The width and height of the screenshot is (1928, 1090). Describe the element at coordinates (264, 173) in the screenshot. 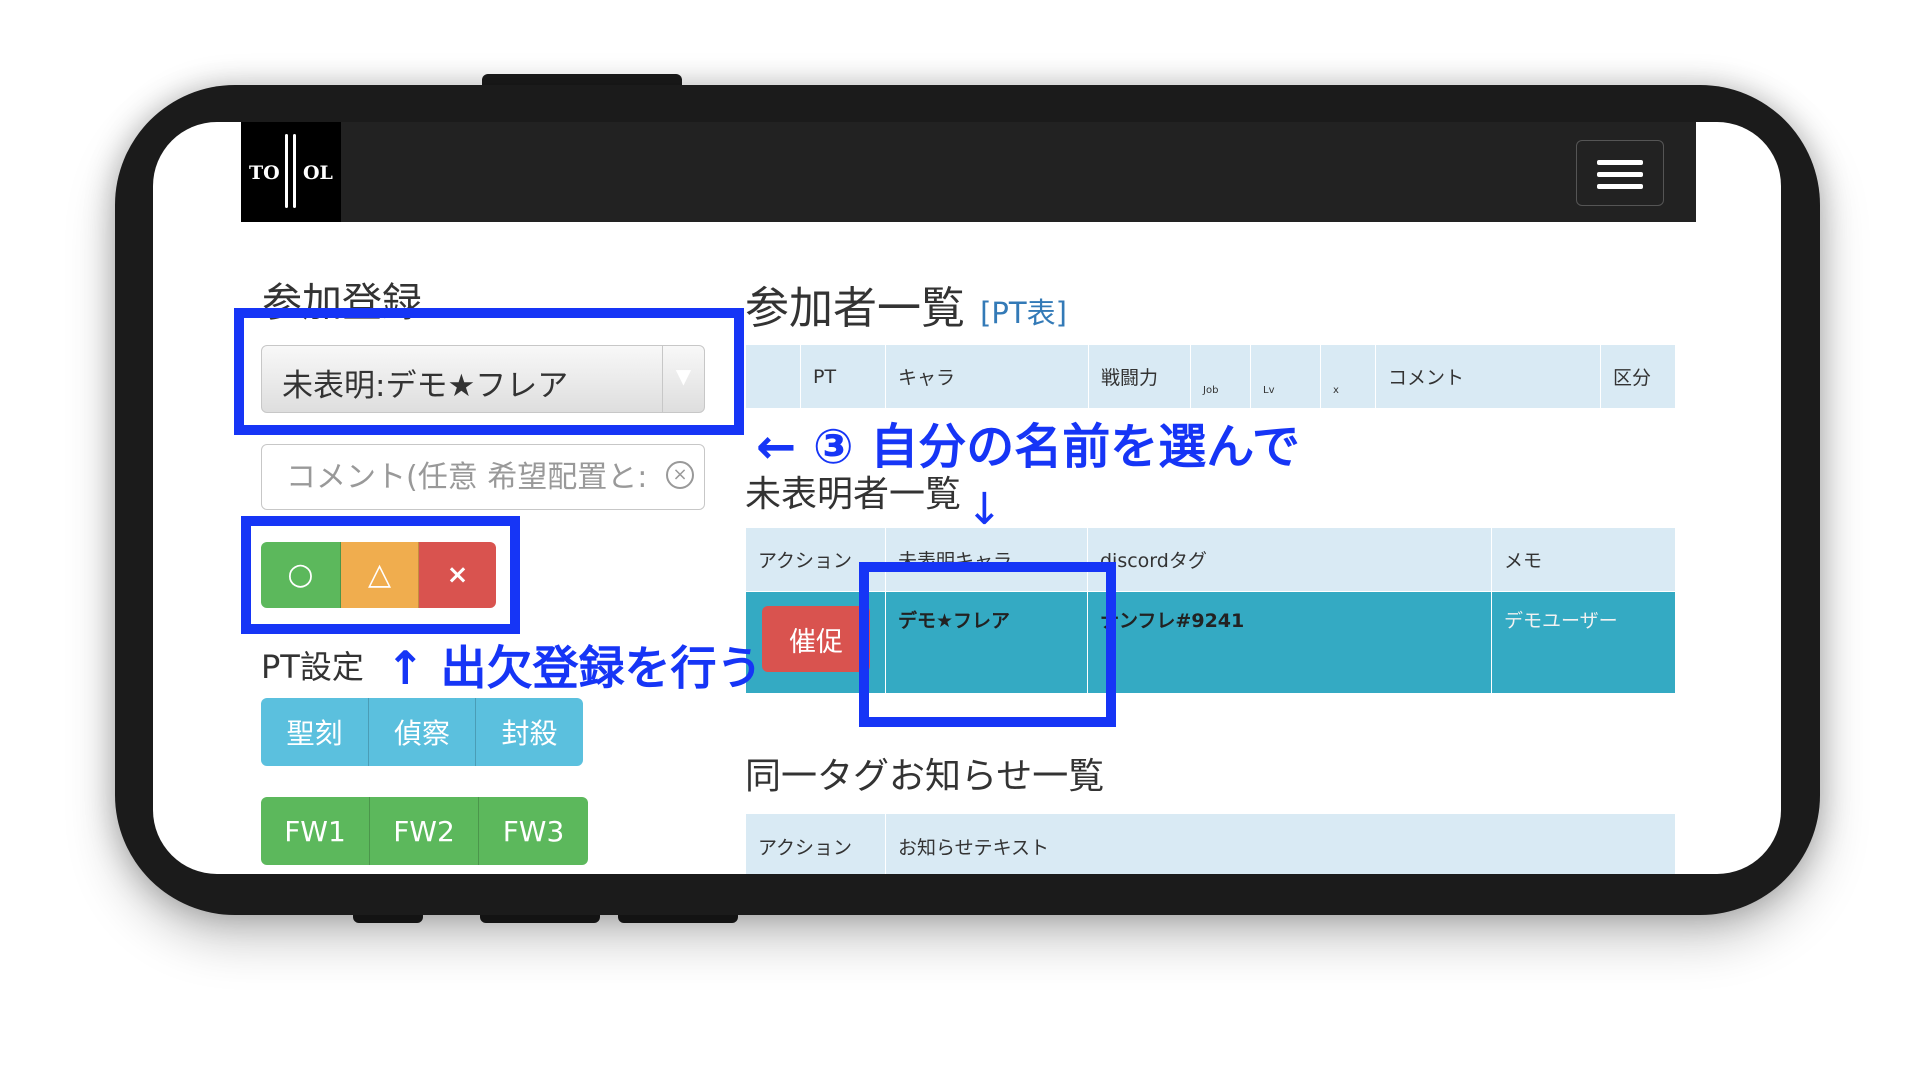

I see `logo-text-left: TO` at that location.